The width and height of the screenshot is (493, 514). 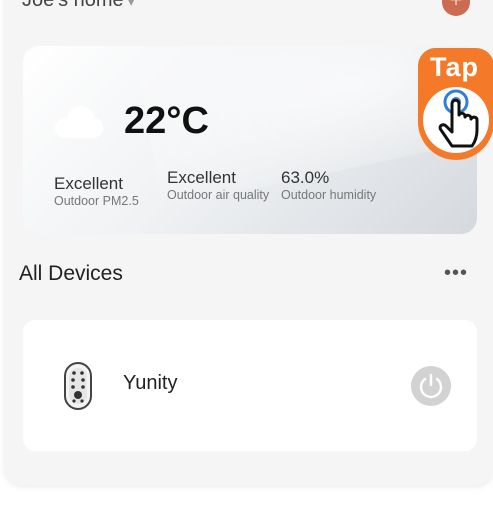 I want to click on power-icon, so click(x=431, y=386).